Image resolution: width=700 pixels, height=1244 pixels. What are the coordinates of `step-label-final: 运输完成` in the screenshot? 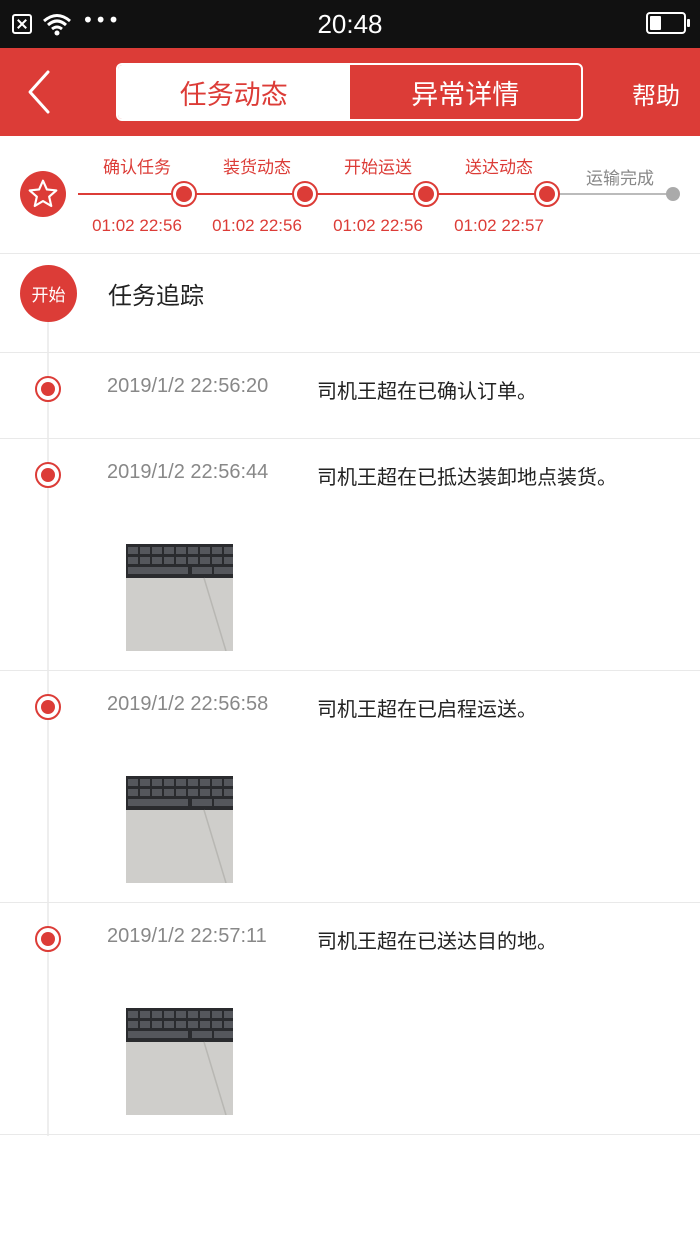 It's located at (620, 179).